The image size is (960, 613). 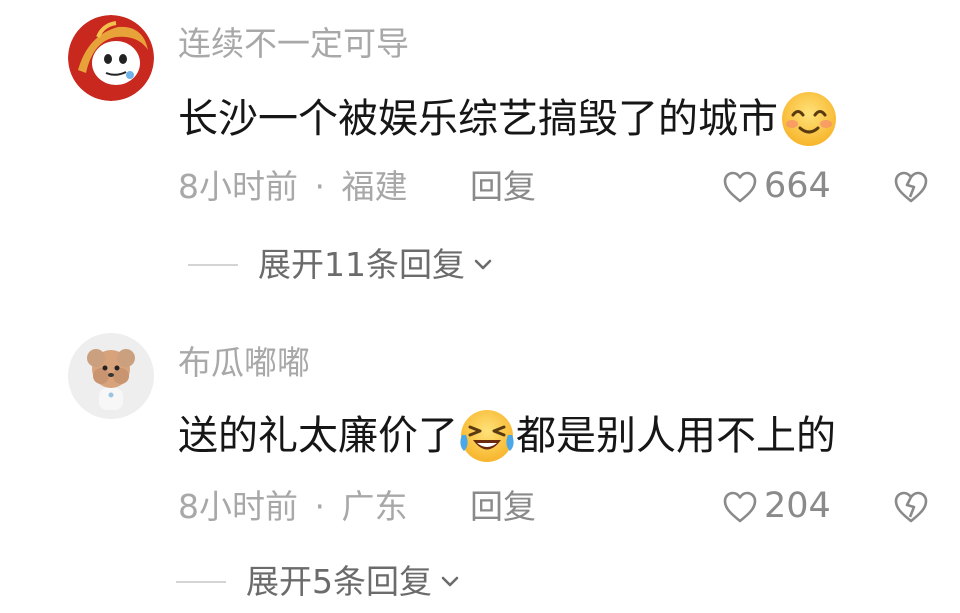 I want to click on comment-text-content: 送的礼太廉价了, so click(x=318, y=436).